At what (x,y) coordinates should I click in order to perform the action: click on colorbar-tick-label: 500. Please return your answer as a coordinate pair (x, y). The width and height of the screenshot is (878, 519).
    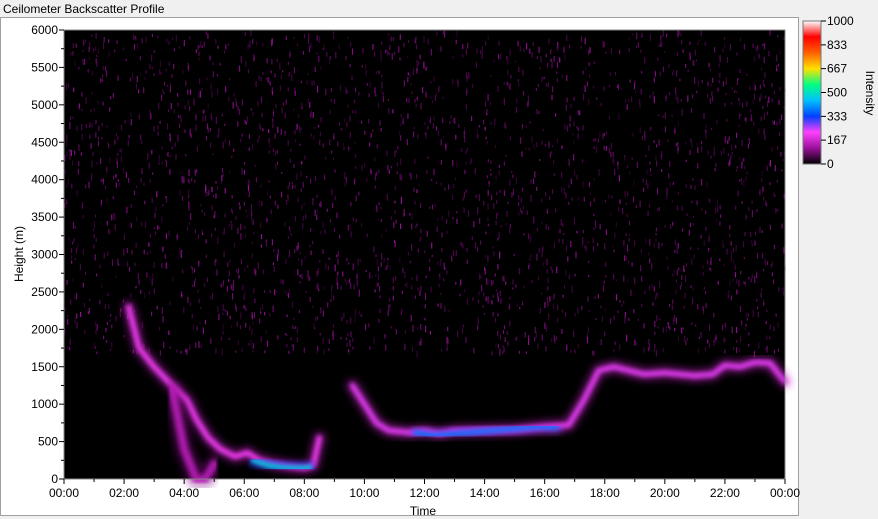
    Looking at the image, I should click on (837, 93).